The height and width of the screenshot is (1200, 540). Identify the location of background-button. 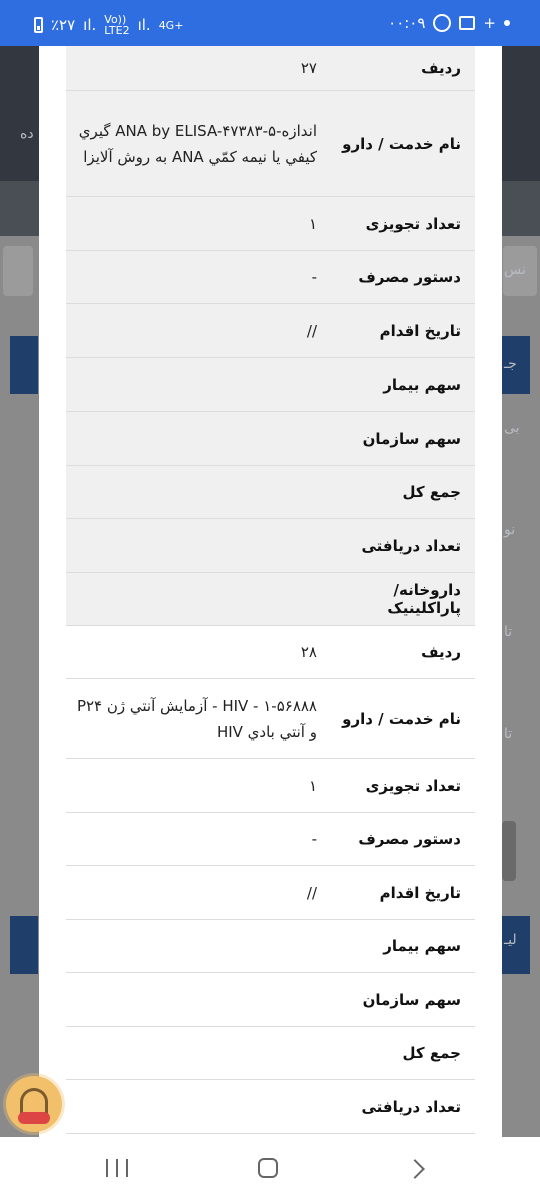
(509, 851).